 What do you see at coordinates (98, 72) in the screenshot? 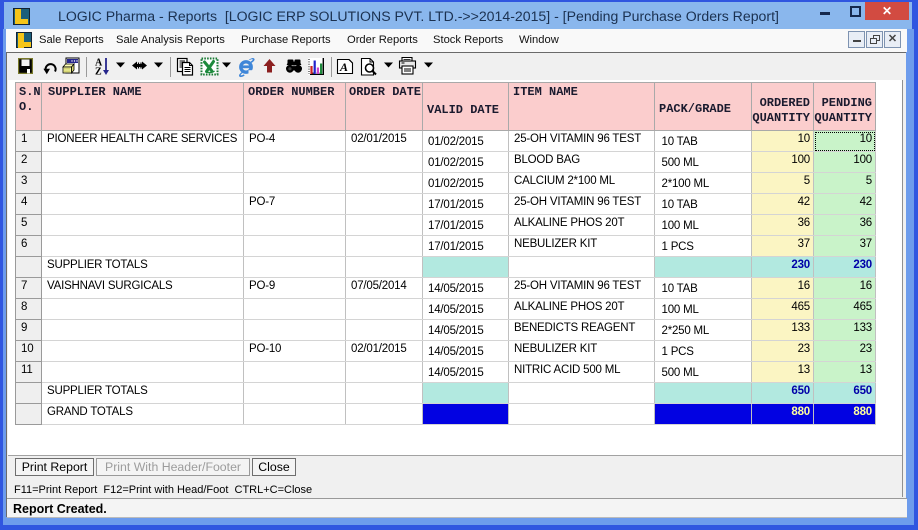
I see `svg-text: Z` at bounding box center [98, 72].